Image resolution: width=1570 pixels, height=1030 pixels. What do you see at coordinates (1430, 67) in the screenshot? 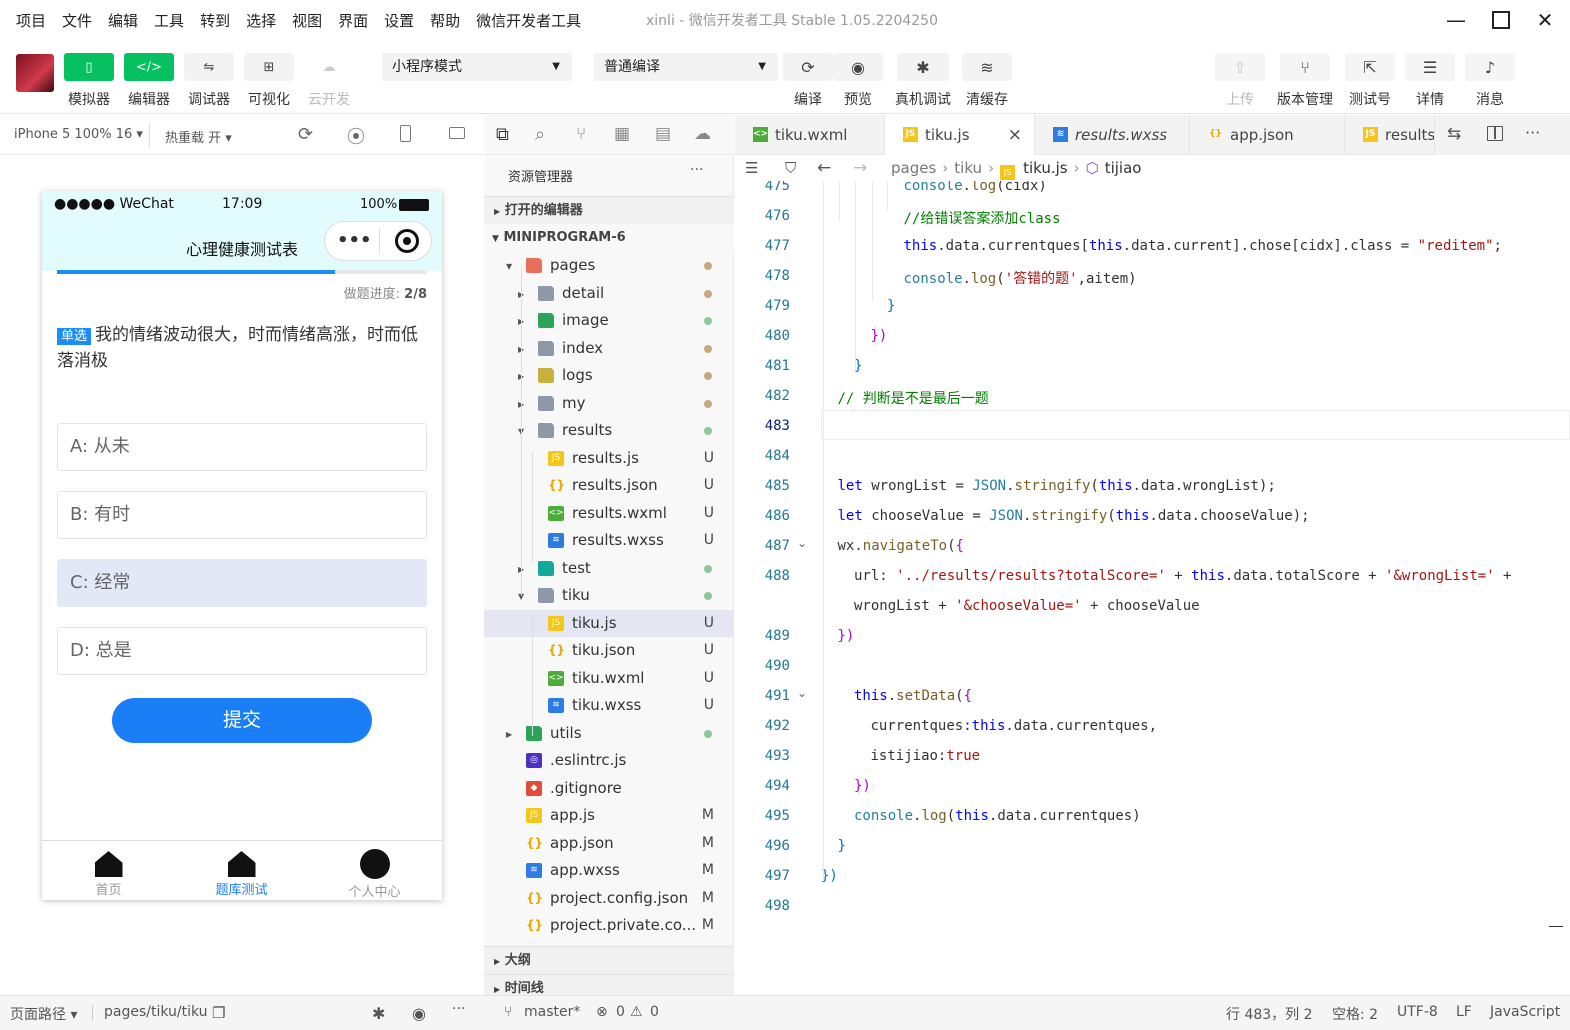
I see `menu-button: ☰` at bounding box center [1430, 67].